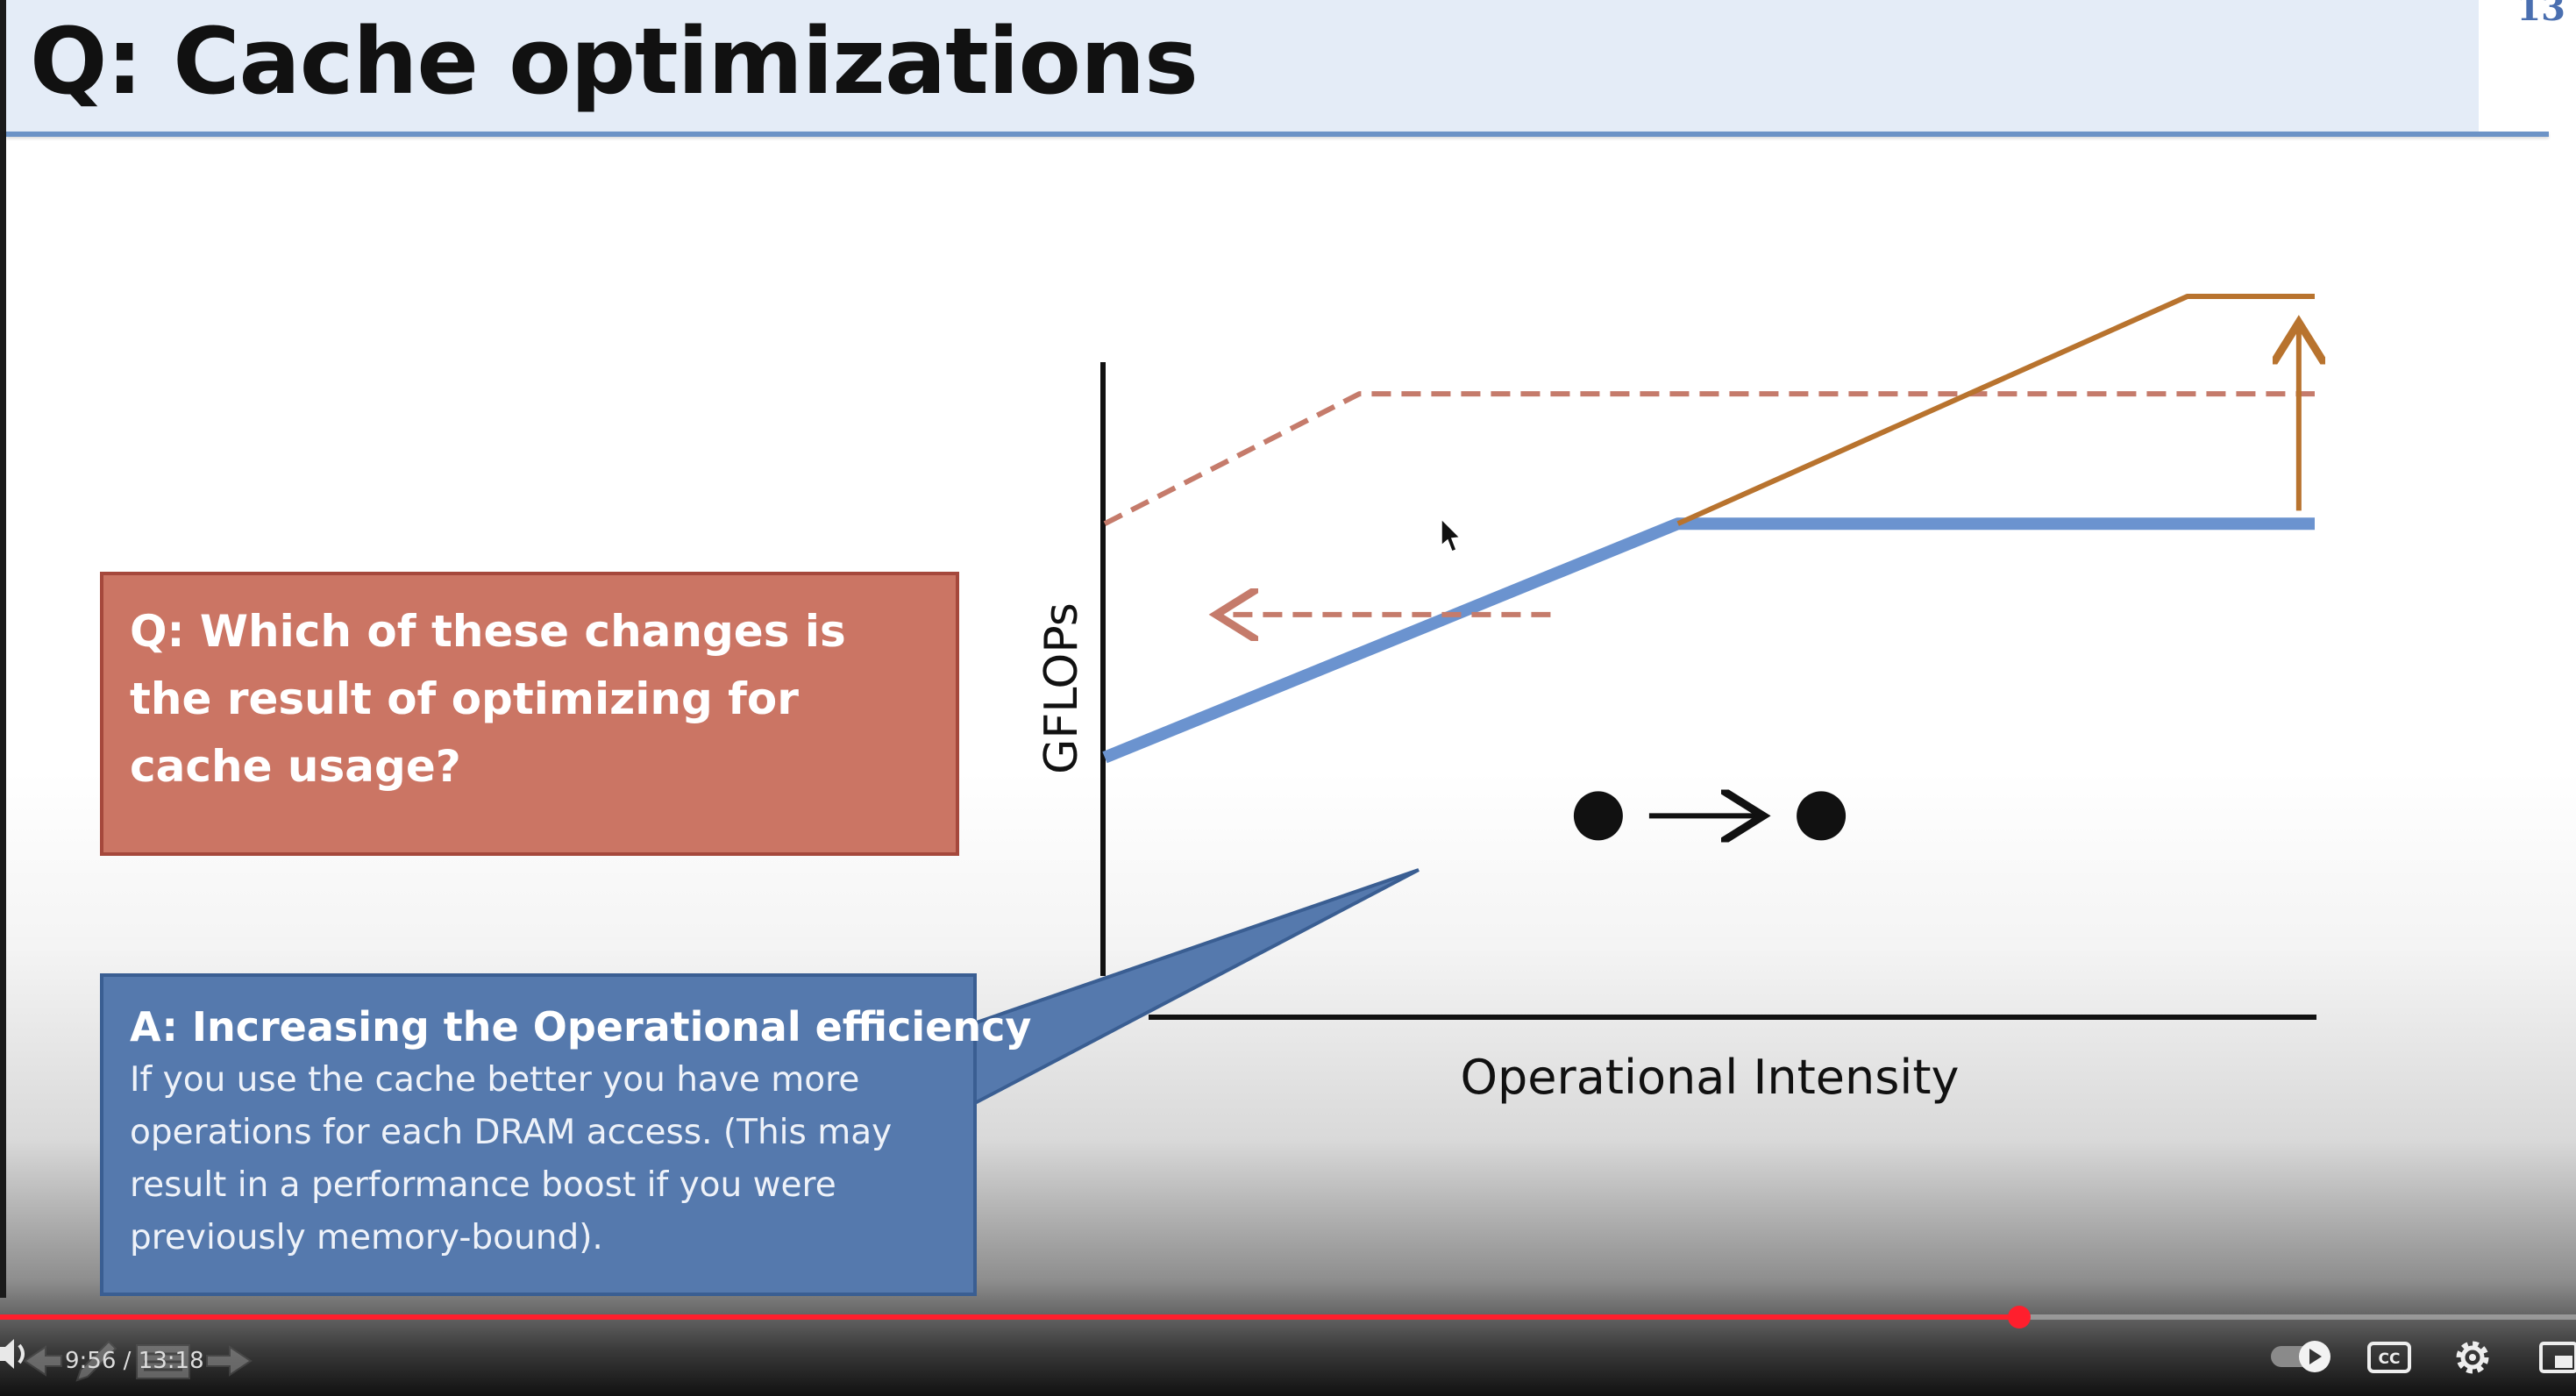  I want to click on y-axis-label: GFLOPs, so click(1061, 688).